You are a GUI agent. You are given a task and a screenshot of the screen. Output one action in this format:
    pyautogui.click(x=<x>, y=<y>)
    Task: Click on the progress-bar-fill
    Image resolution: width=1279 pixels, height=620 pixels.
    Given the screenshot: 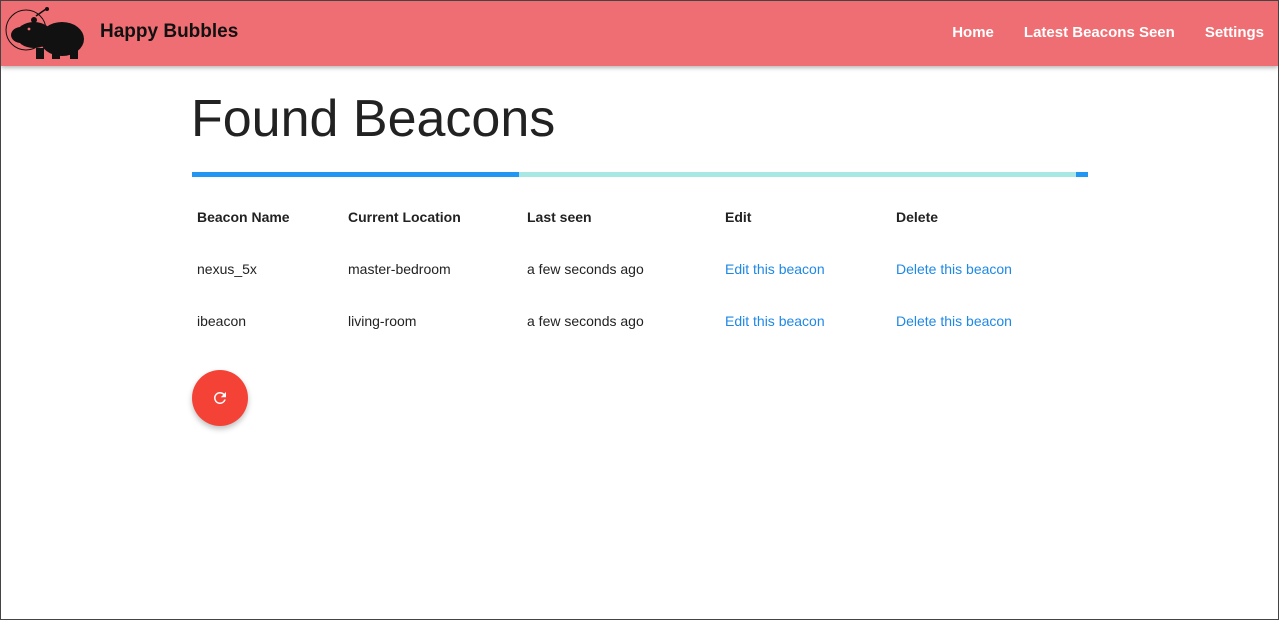 What is the action you would take?
    pyautogui.click(x=356, y=174)
    